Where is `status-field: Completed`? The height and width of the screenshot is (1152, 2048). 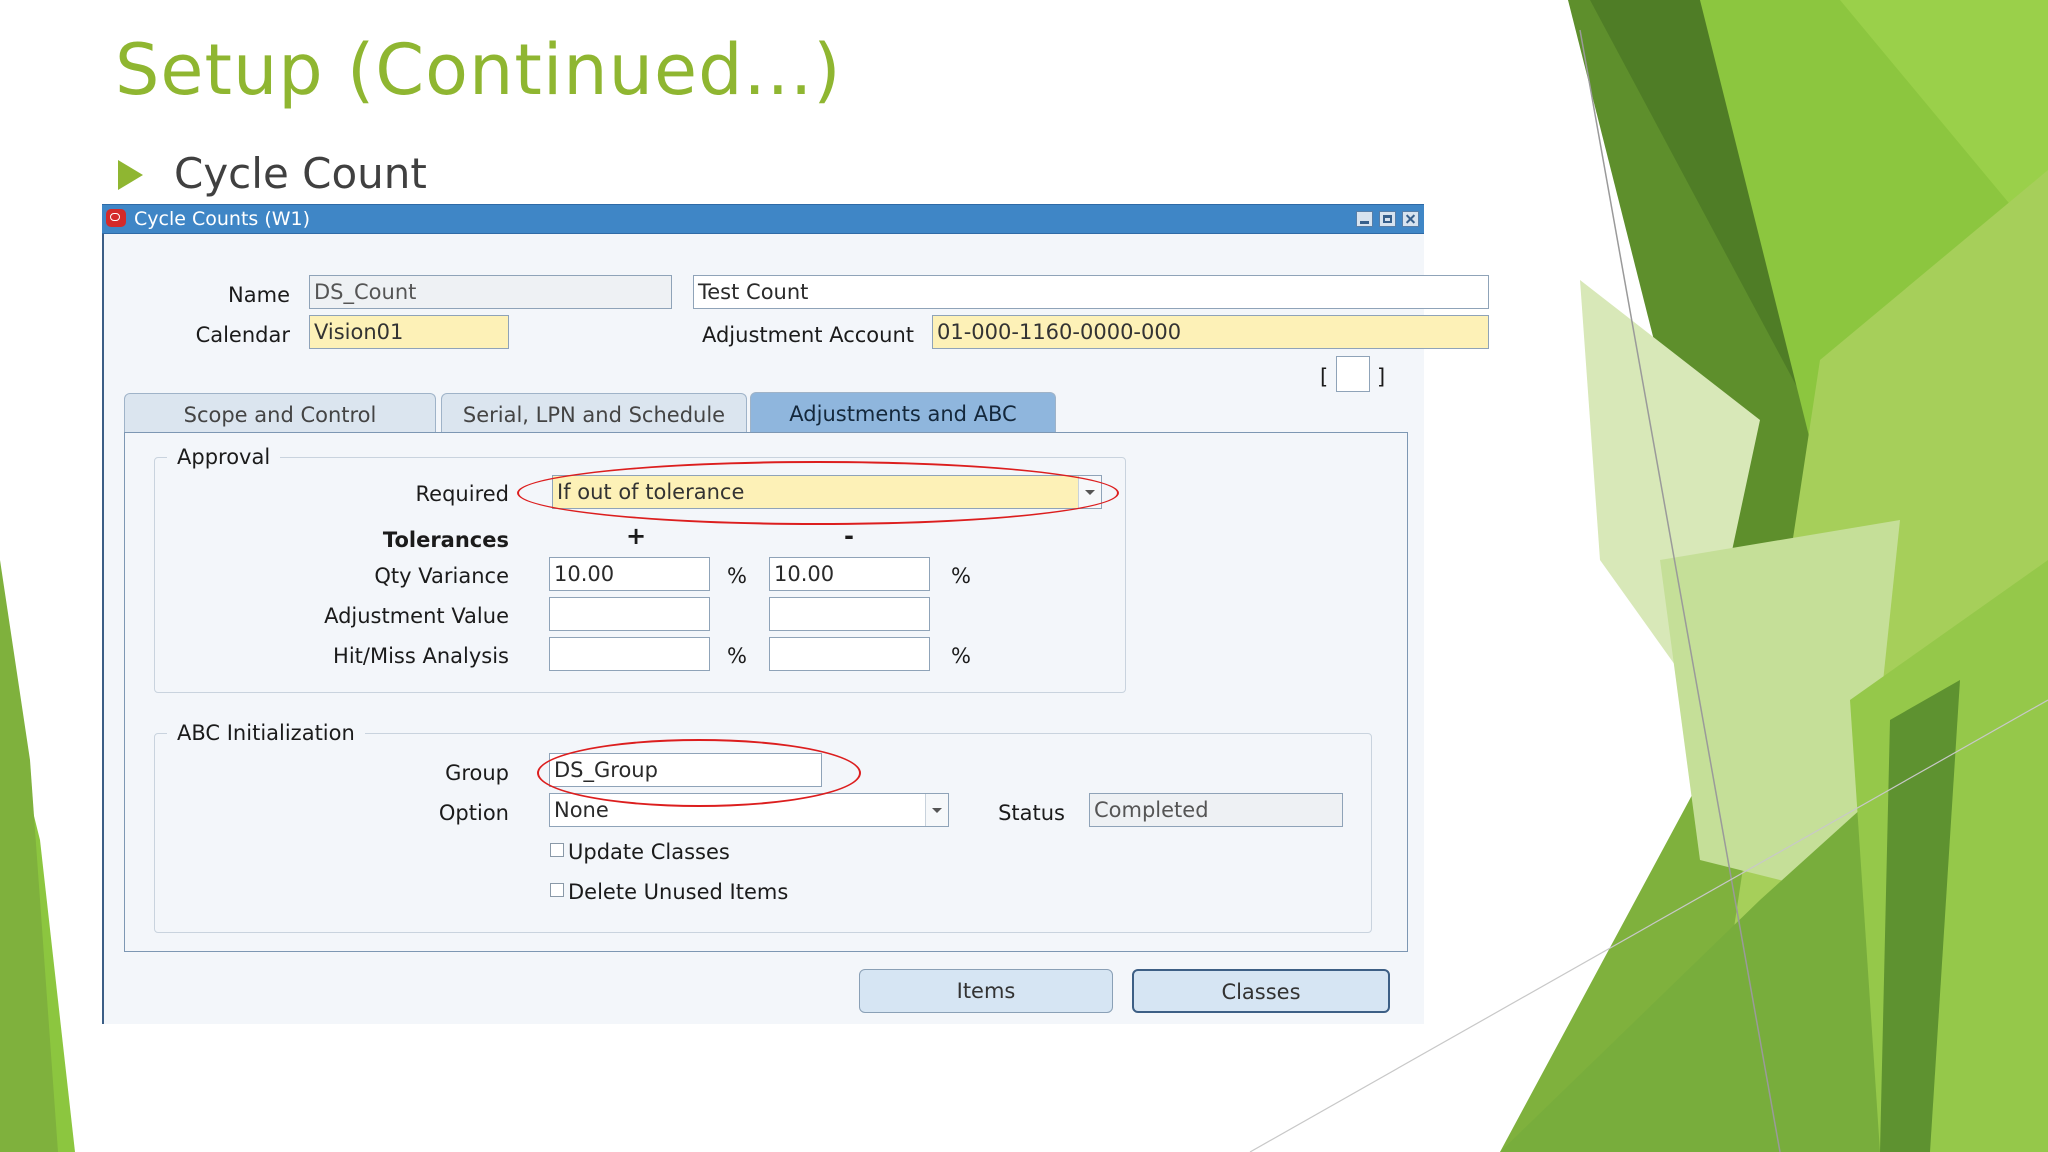 status-field: Completed is located at coordinates (1216, 810).